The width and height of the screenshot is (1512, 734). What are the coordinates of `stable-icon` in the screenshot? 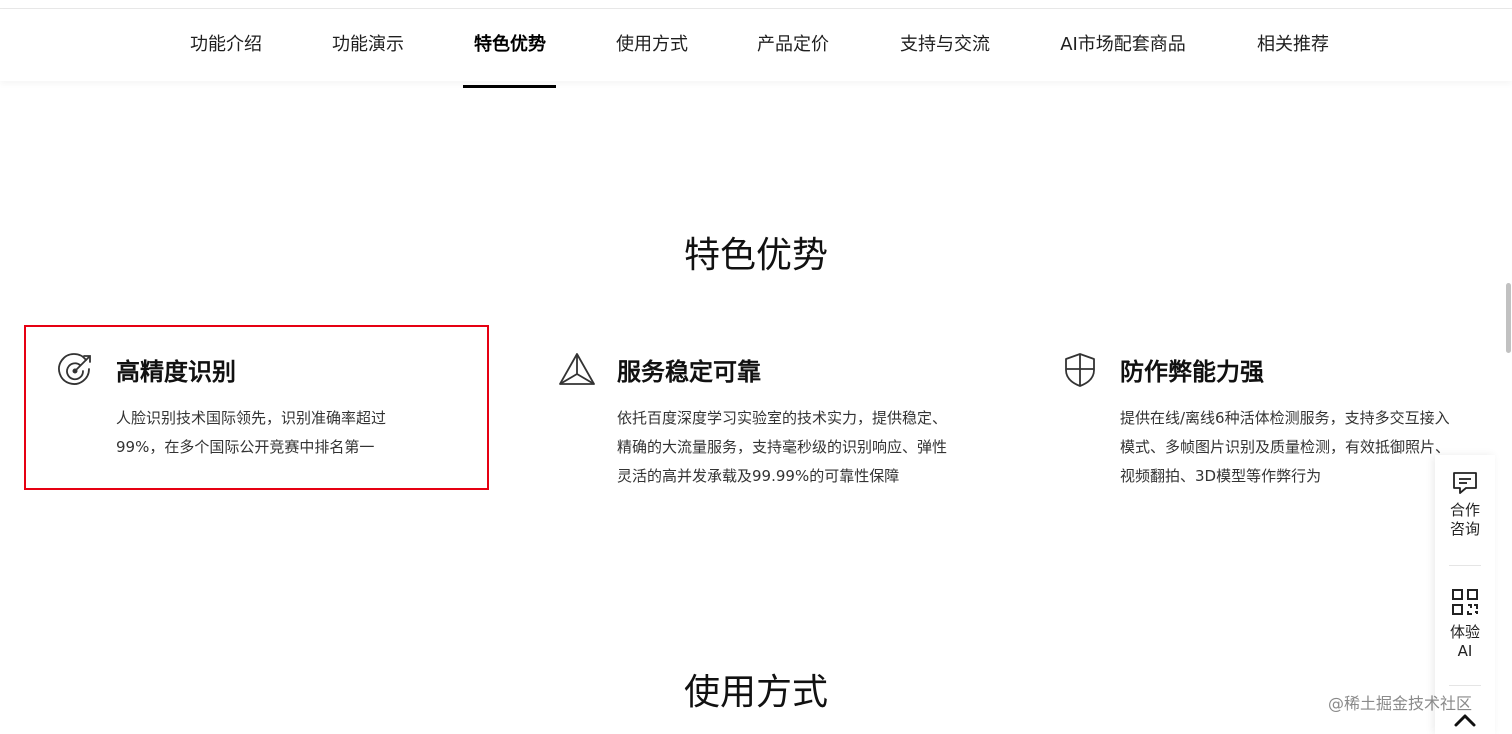 It's located at (577, 370).